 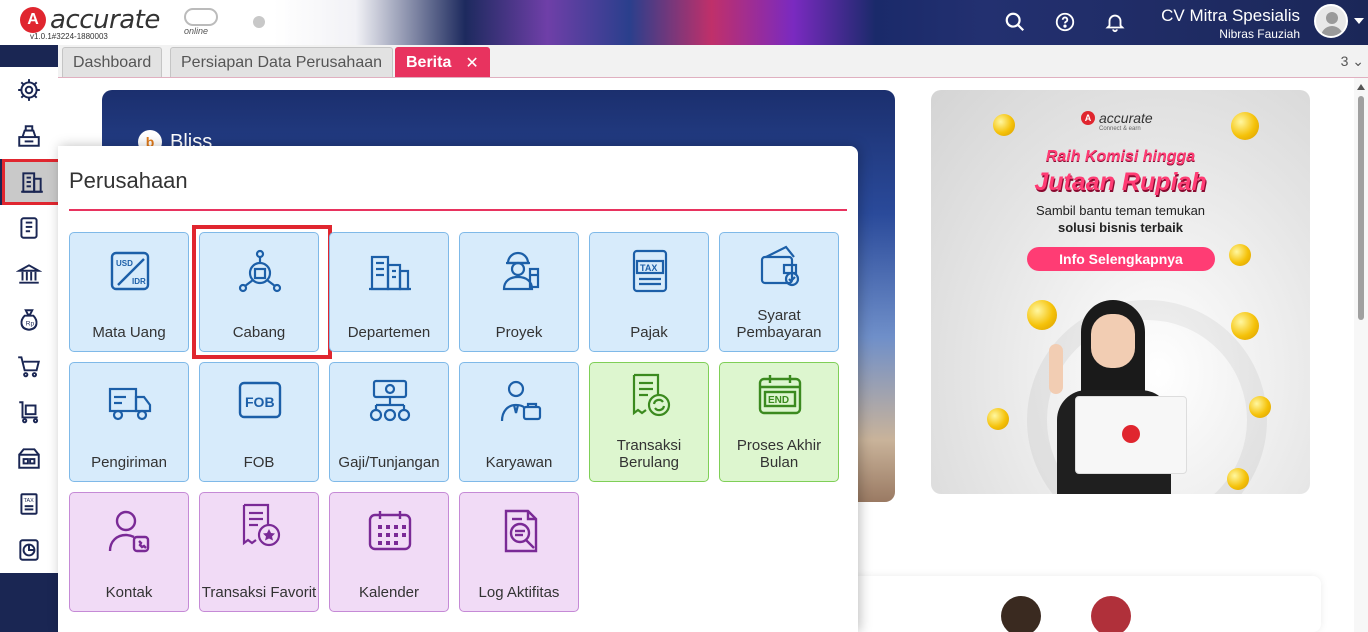 I want to click on ledger-icon, so click(x=29, y=228).